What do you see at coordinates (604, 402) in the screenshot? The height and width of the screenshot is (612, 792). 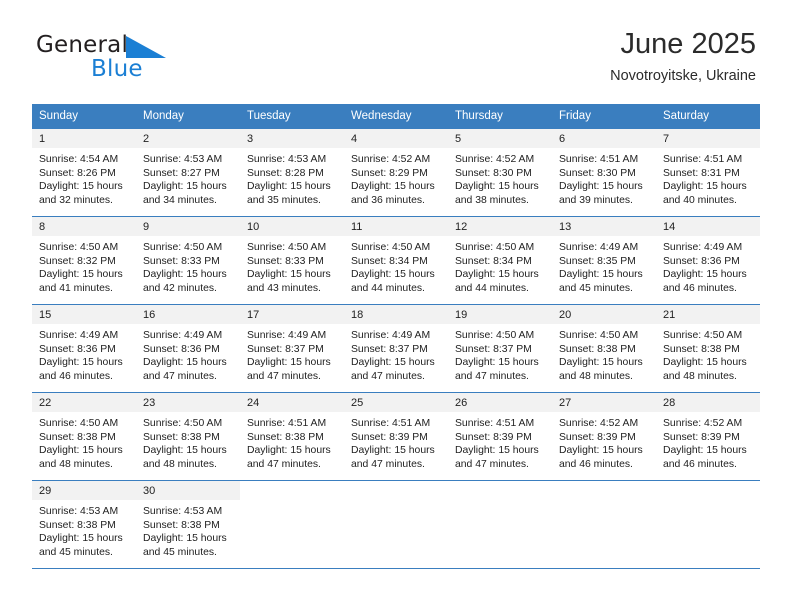 I see `day-number: 27` at bounding box center [604, 402].